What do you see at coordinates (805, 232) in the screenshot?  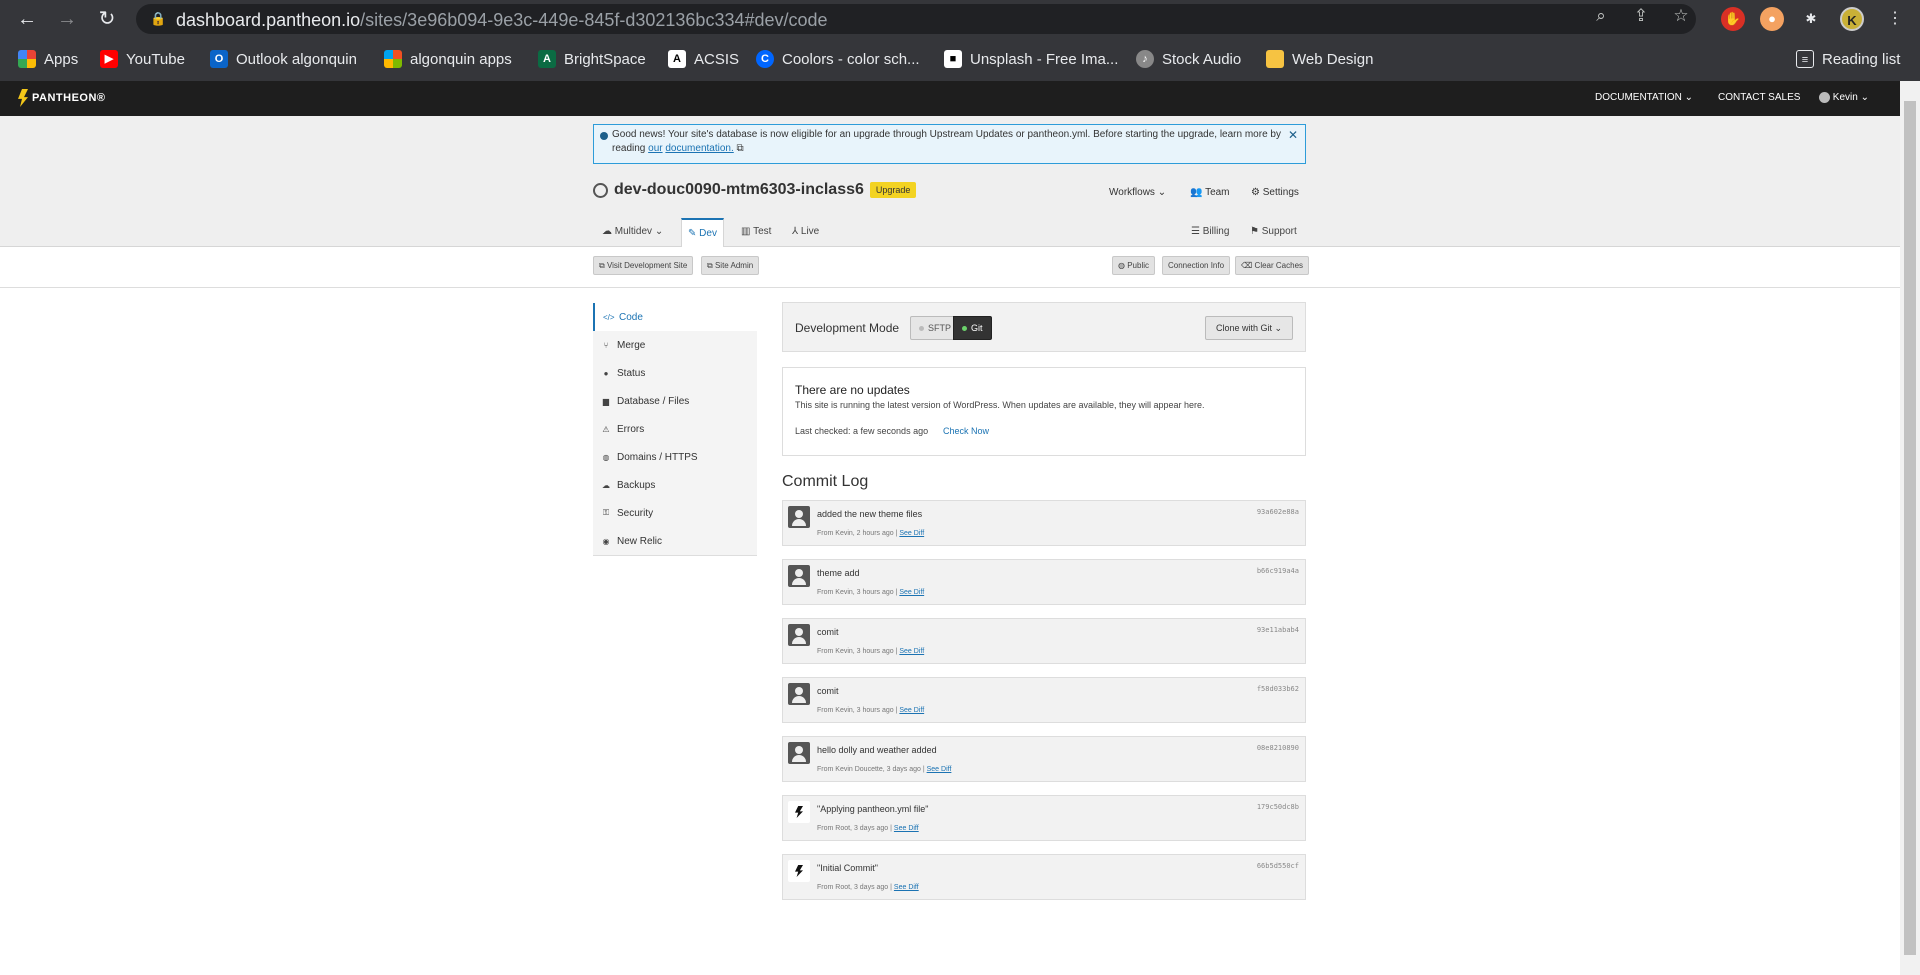 I see `tab-live: ⅄ Live` at bounding box center [805, 232].